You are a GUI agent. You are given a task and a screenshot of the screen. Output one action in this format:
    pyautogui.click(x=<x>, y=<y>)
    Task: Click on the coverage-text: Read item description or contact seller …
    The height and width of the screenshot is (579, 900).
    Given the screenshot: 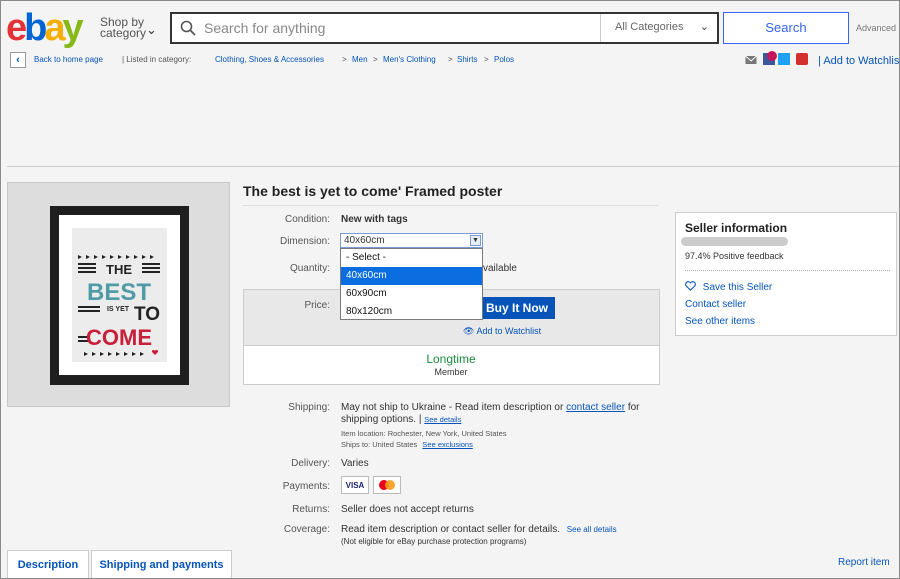 What is the action you would take?
    pyautogui.click(x=479, y=529)
    